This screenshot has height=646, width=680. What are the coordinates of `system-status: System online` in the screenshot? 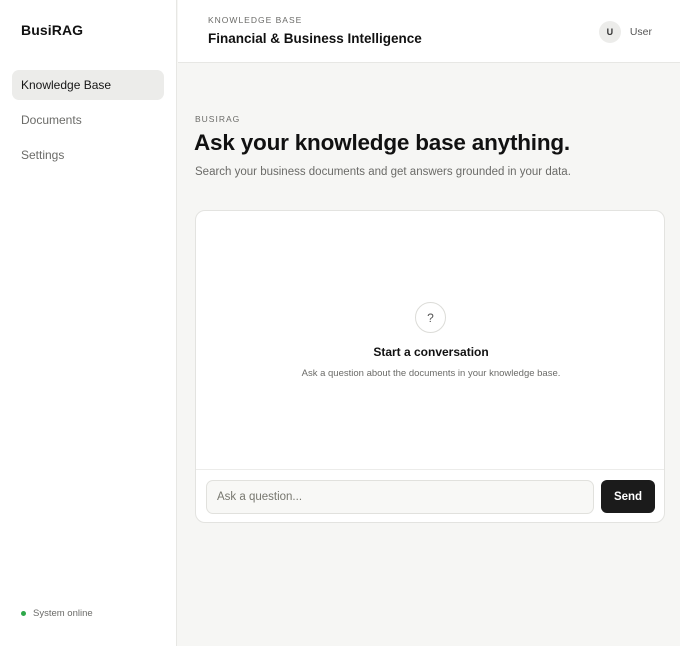 It's located at (57, 613).